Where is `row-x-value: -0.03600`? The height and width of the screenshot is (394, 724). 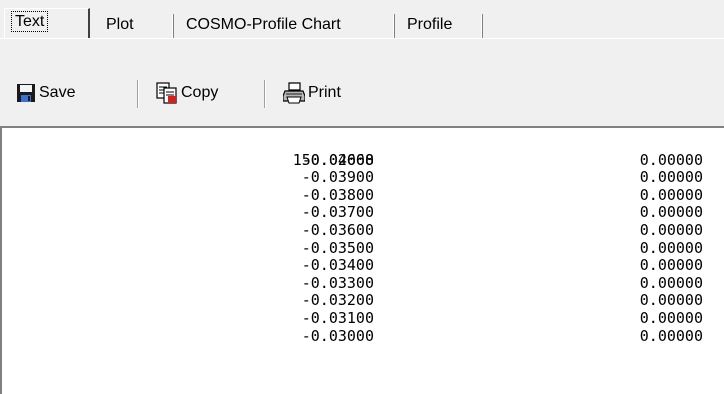 row-x-value: -0.03600 is located at coordinates (337, 229).